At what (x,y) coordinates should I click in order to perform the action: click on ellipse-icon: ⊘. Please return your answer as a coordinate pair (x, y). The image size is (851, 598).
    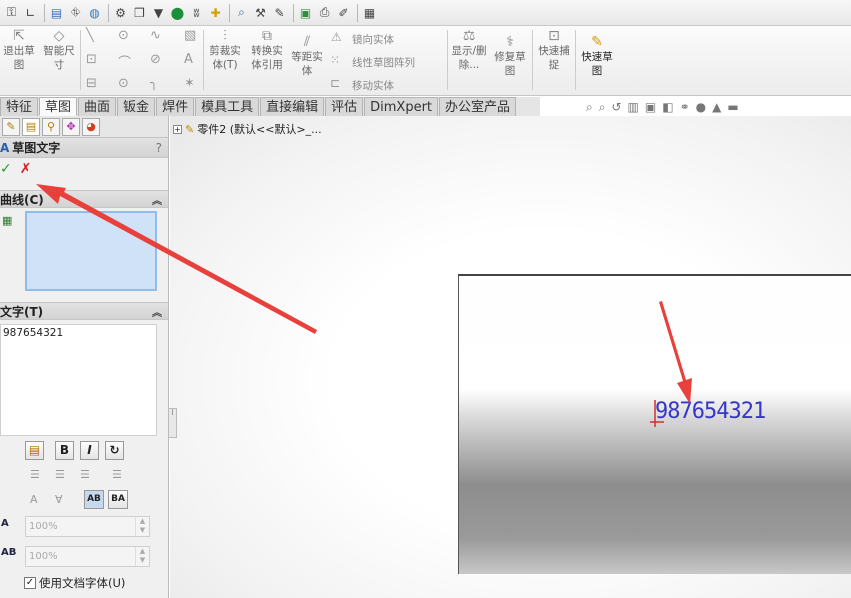
    Looking at the image, I should click on (155, 59).